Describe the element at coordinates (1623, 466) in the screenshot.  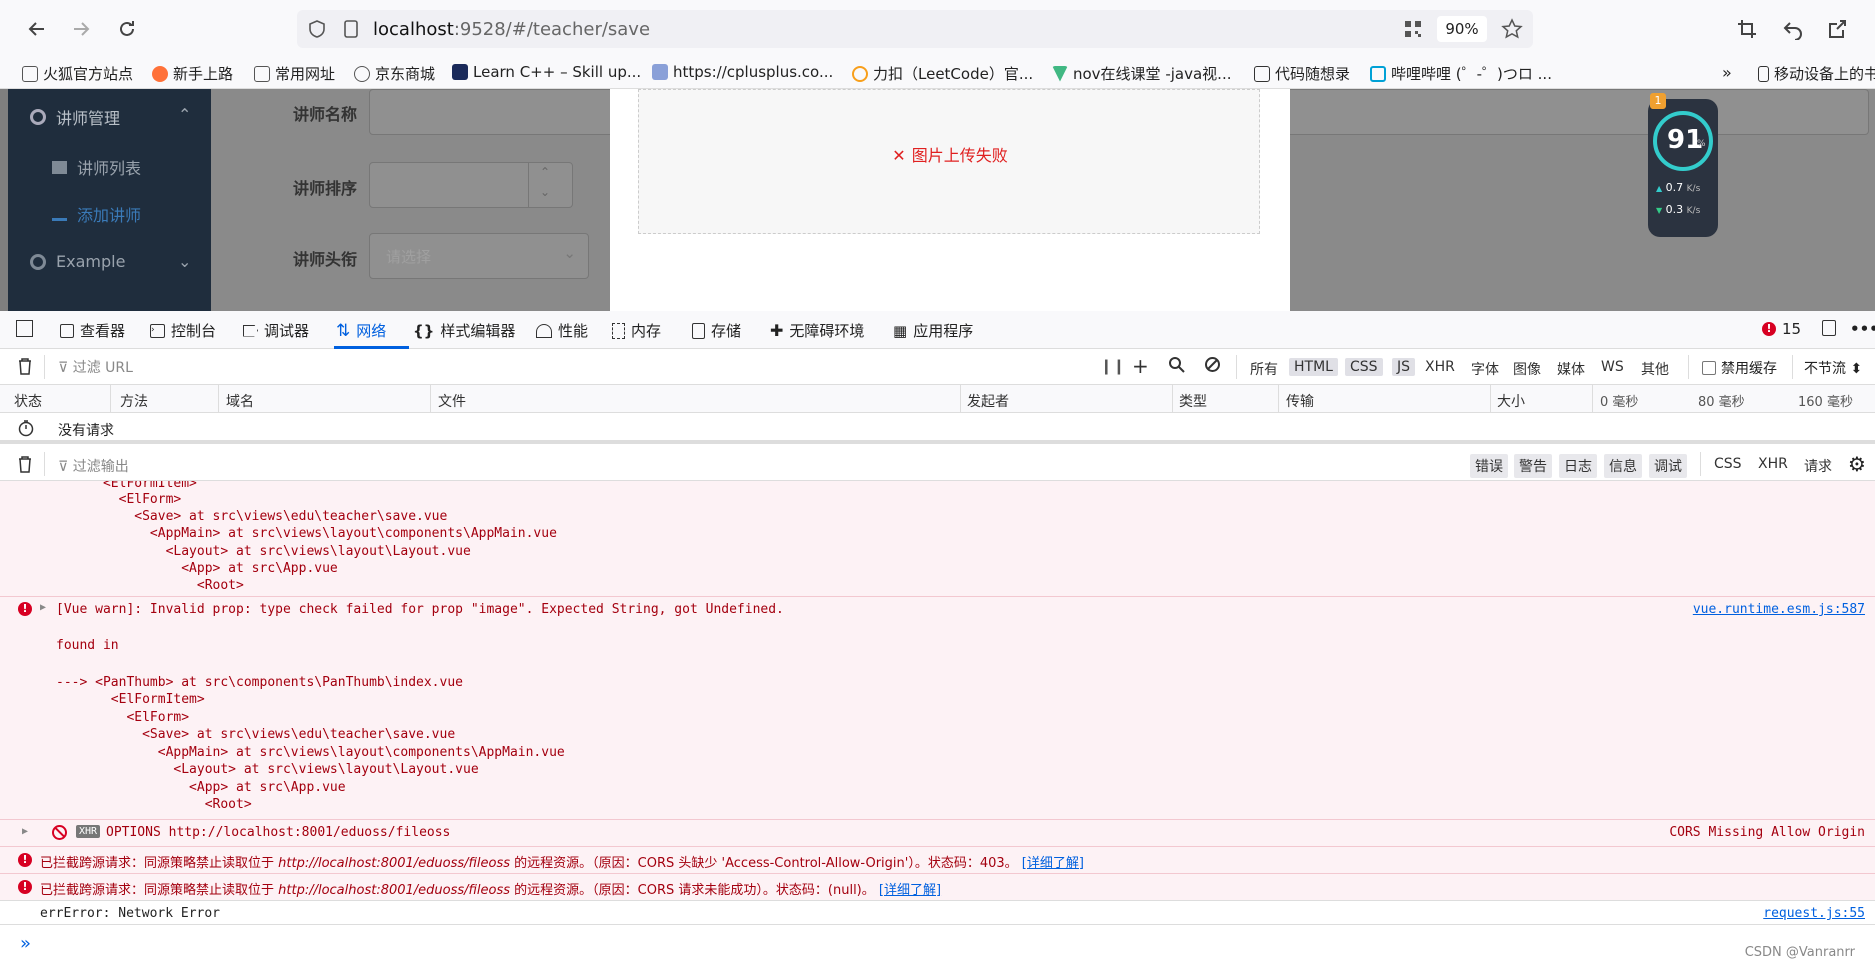
I see `level-info: 信息` at that location.